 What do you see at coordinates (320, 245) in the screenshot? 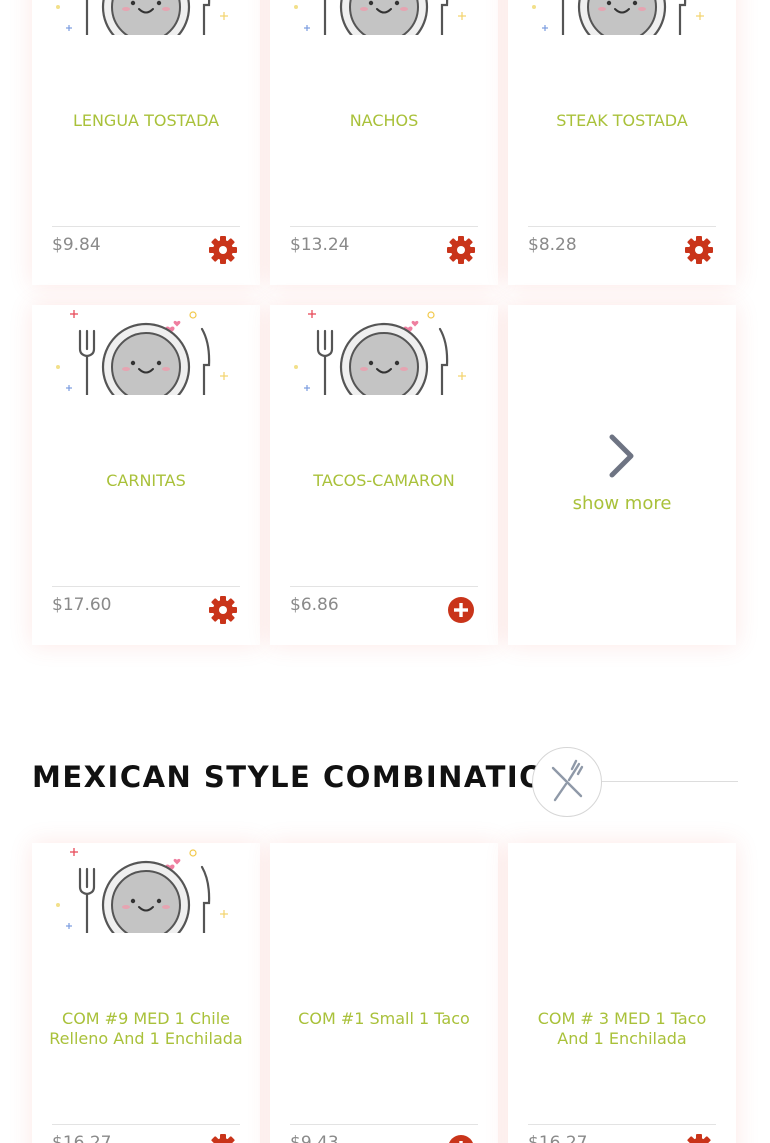
I see `item-price: $13.24` at bounding box center [320, 245].